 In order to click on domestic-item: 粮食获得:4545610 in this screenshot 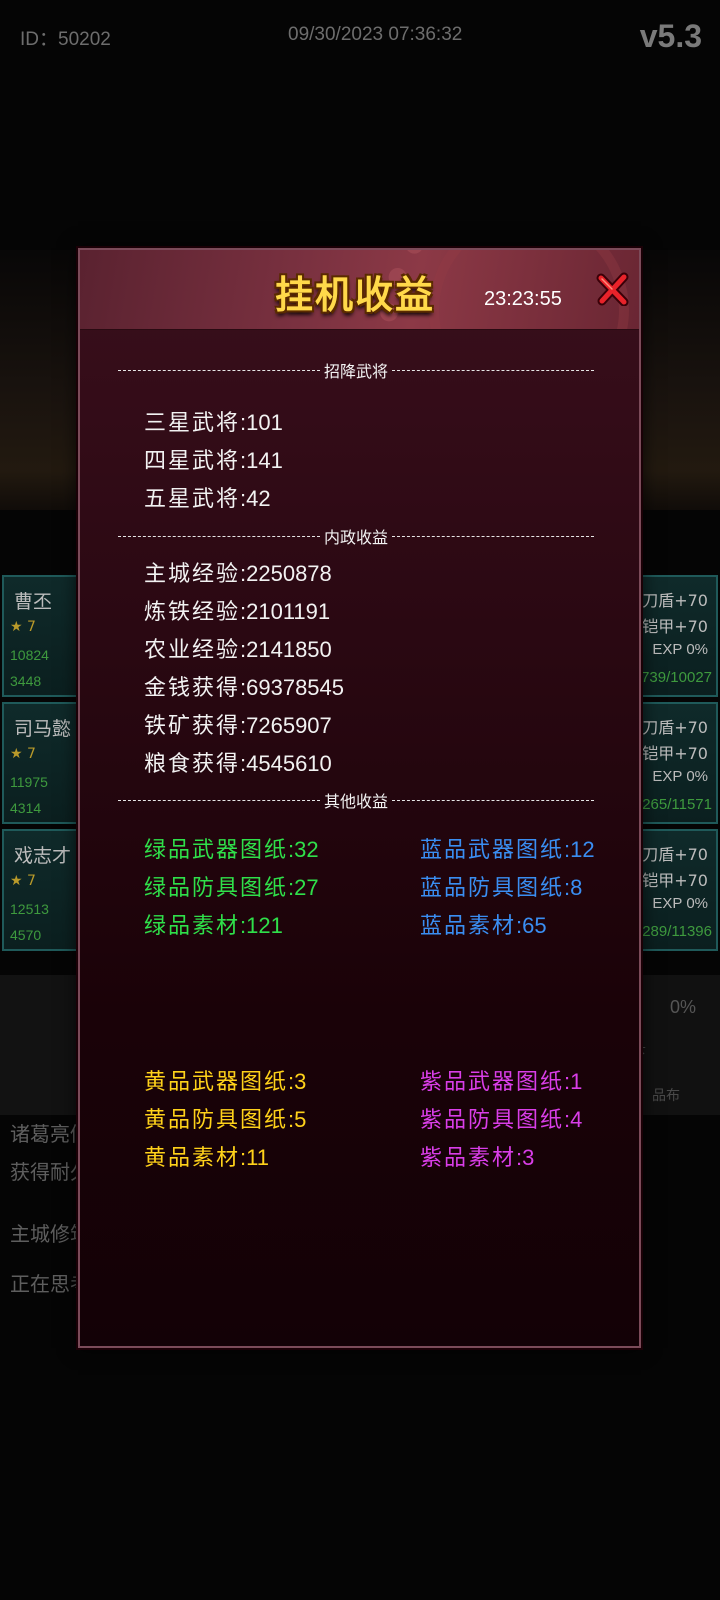, I will do `click(238, 764)`.